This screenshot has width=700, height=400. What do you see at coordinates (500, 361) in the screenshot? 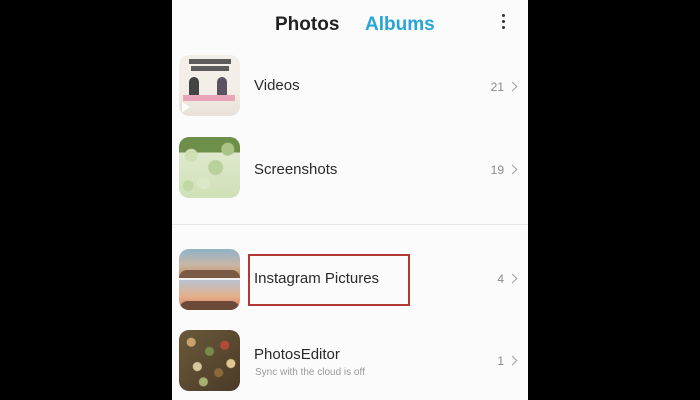
I see `album-count: 1` at bounding box center [500, 361].